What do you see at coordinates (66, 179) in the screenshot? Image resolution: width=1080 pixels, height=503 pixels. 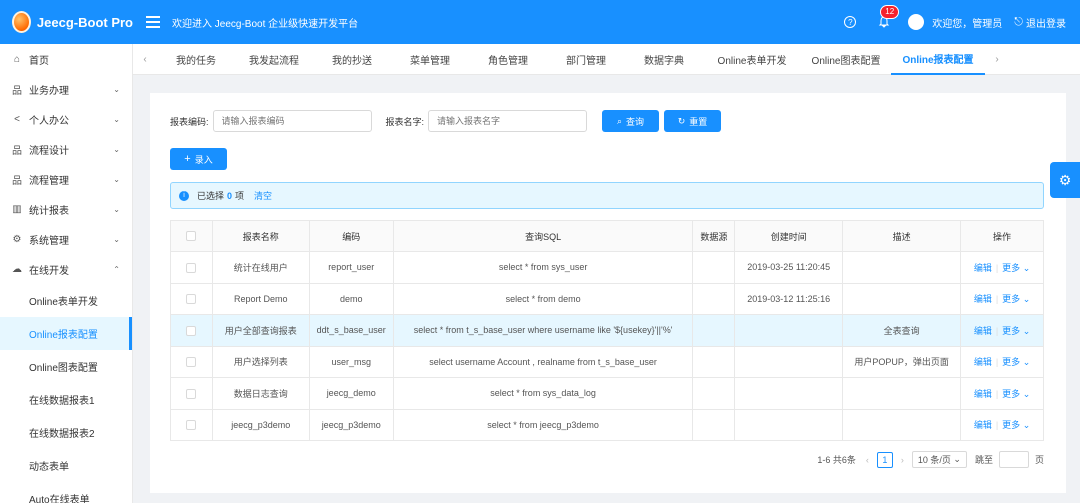 I see `sidebar-item-flow-manage: 品 流程管理 ⌄` at bounding box center [66, 179].